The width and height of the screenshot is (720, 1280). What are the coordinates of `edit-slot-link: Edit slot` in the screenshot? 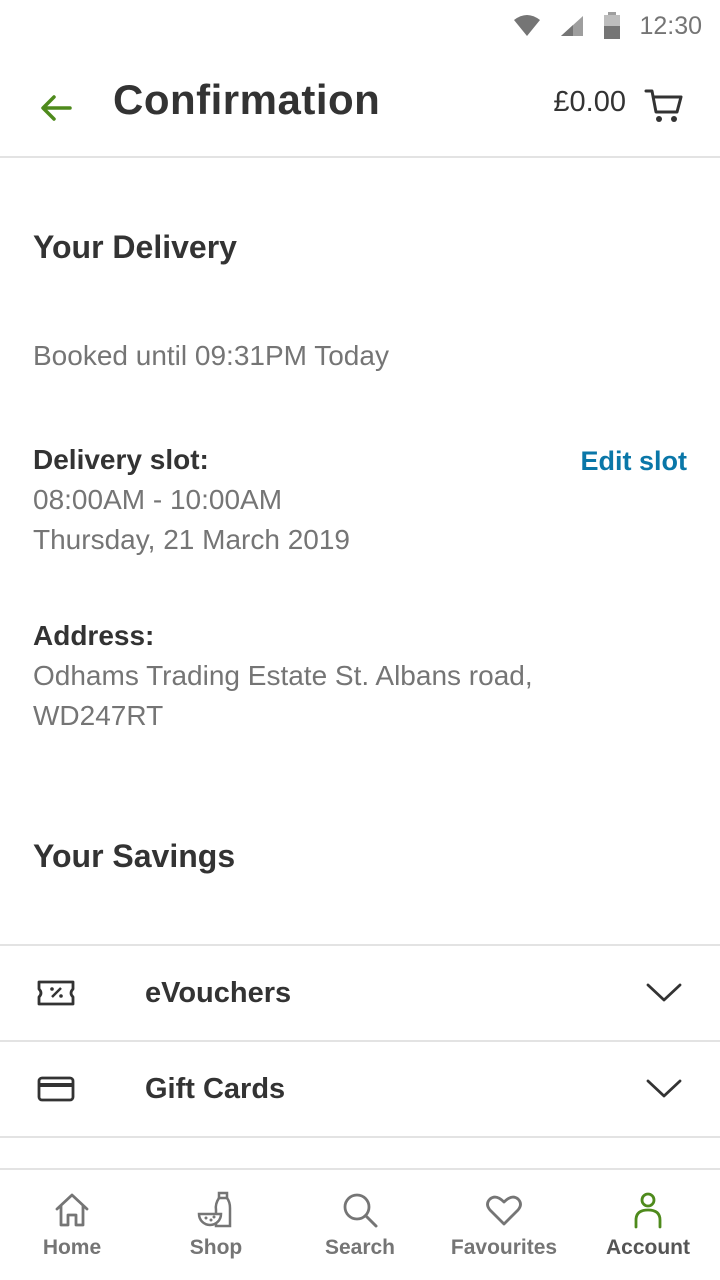 It's located at (634, 461).